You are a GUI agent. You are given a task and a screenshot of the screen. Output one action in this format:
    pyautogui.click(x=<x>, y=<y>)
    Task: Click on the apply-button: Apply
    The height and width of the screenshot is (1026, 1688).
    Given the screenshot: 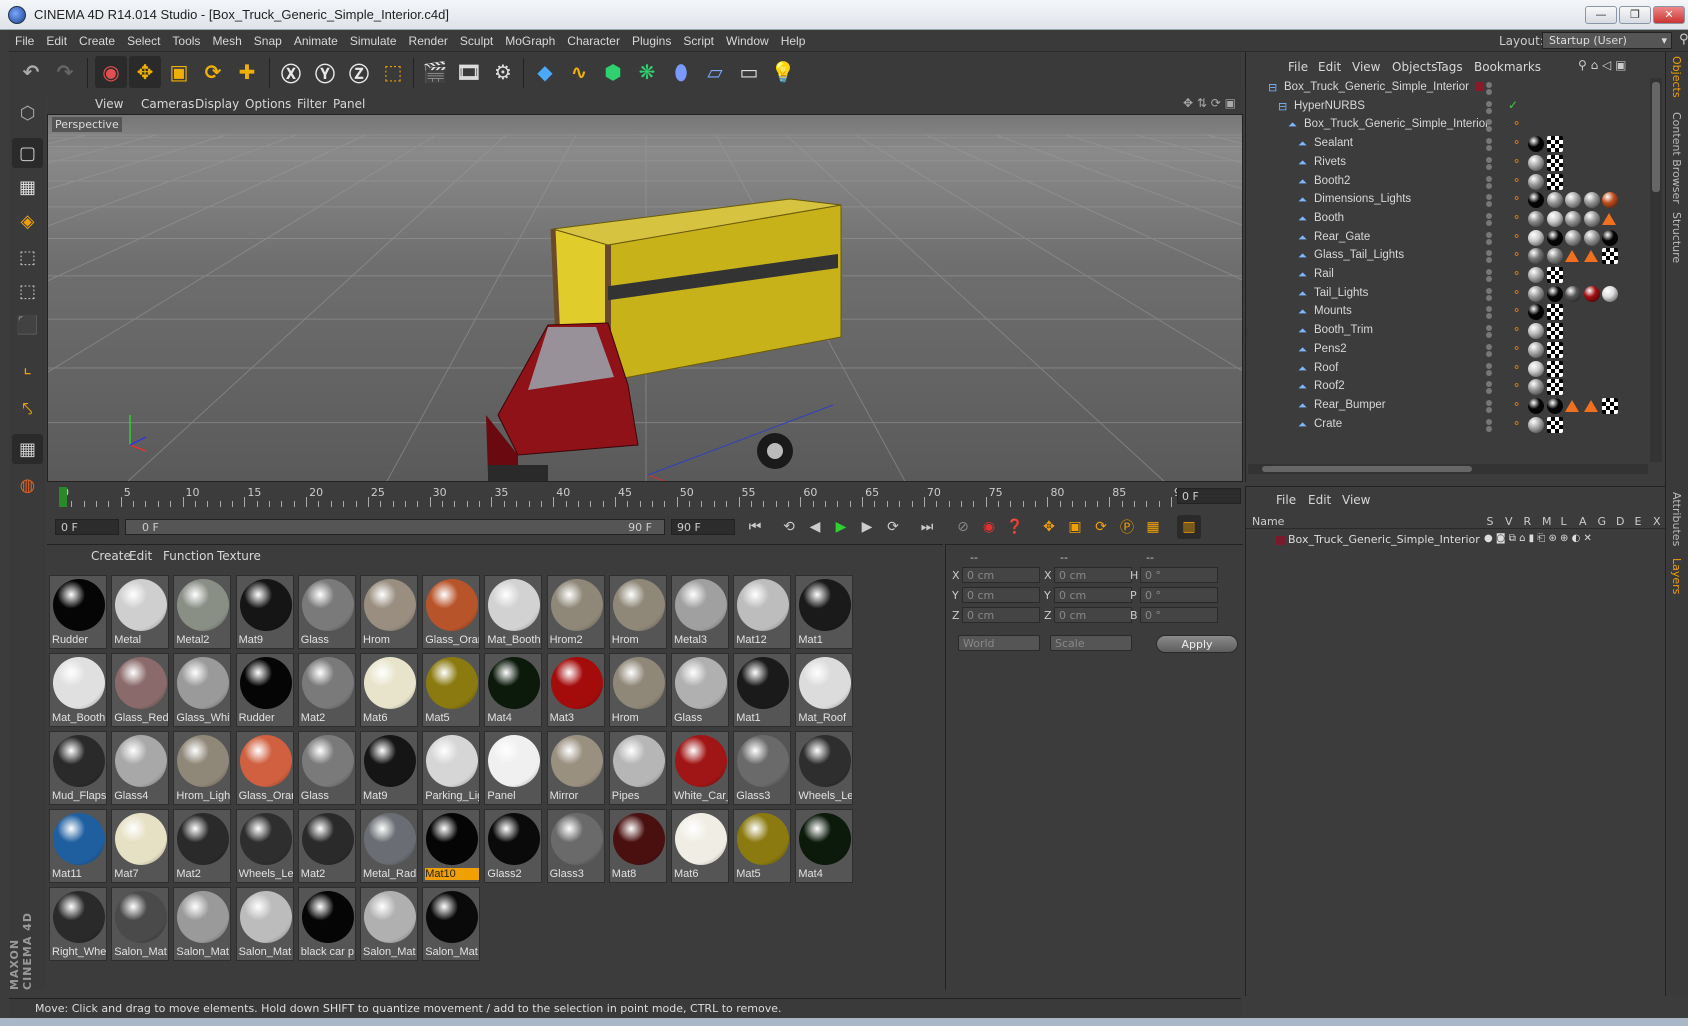 What is the action you would take?
    pyautogui.click(x=1197, y=644)
    